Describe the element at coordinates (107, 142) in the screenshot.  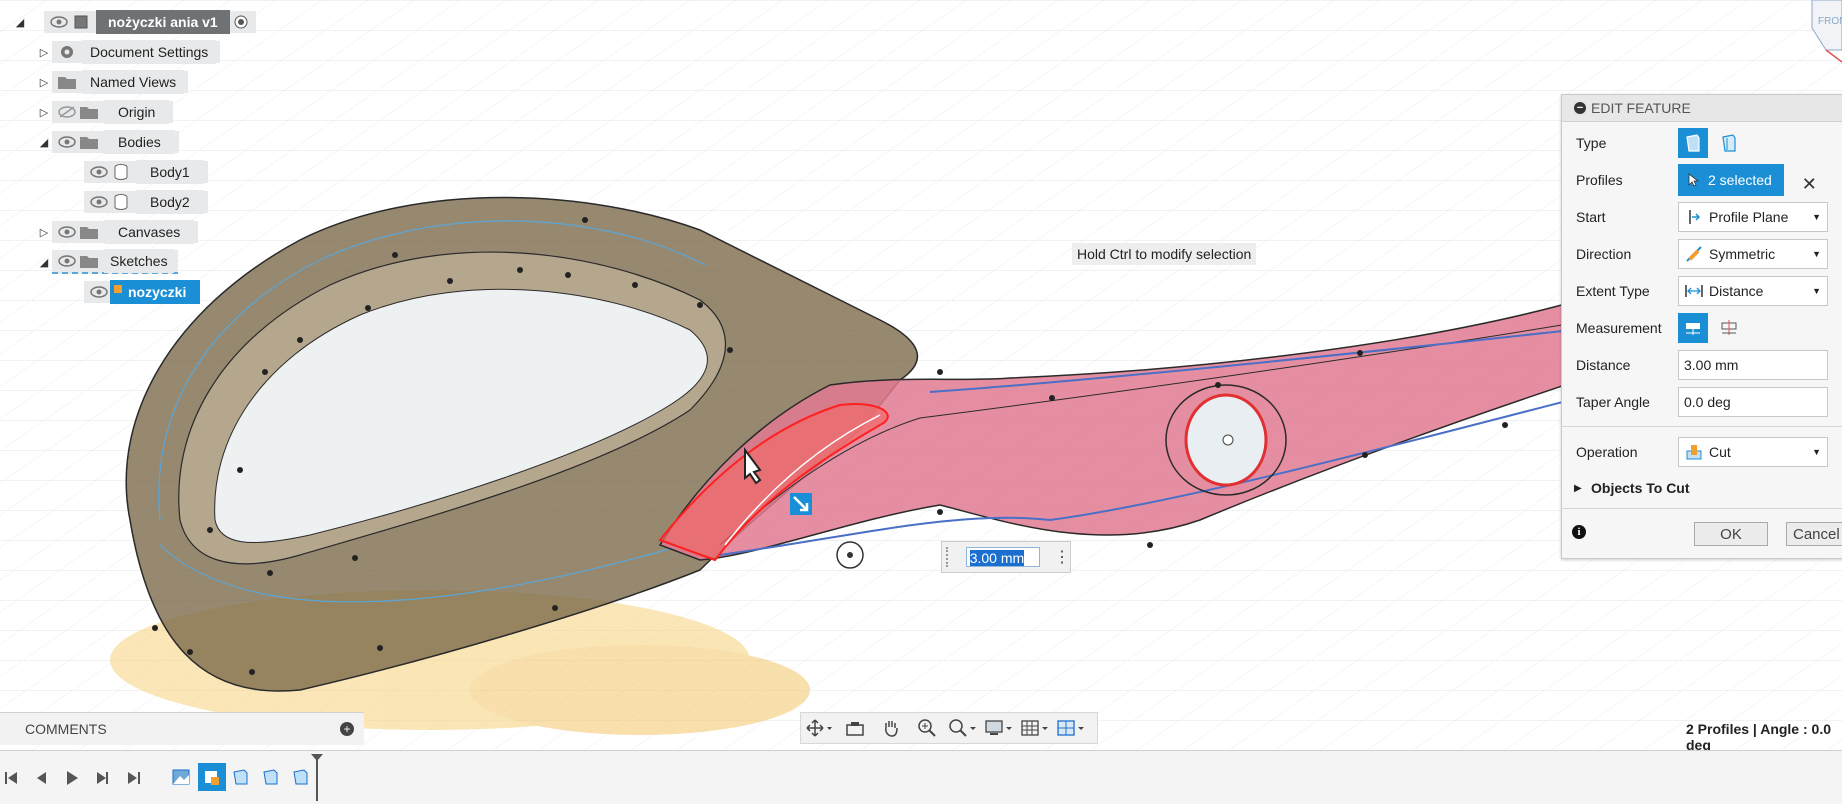
I see `browser-item-bodies: ◢ Bodies` at that location.